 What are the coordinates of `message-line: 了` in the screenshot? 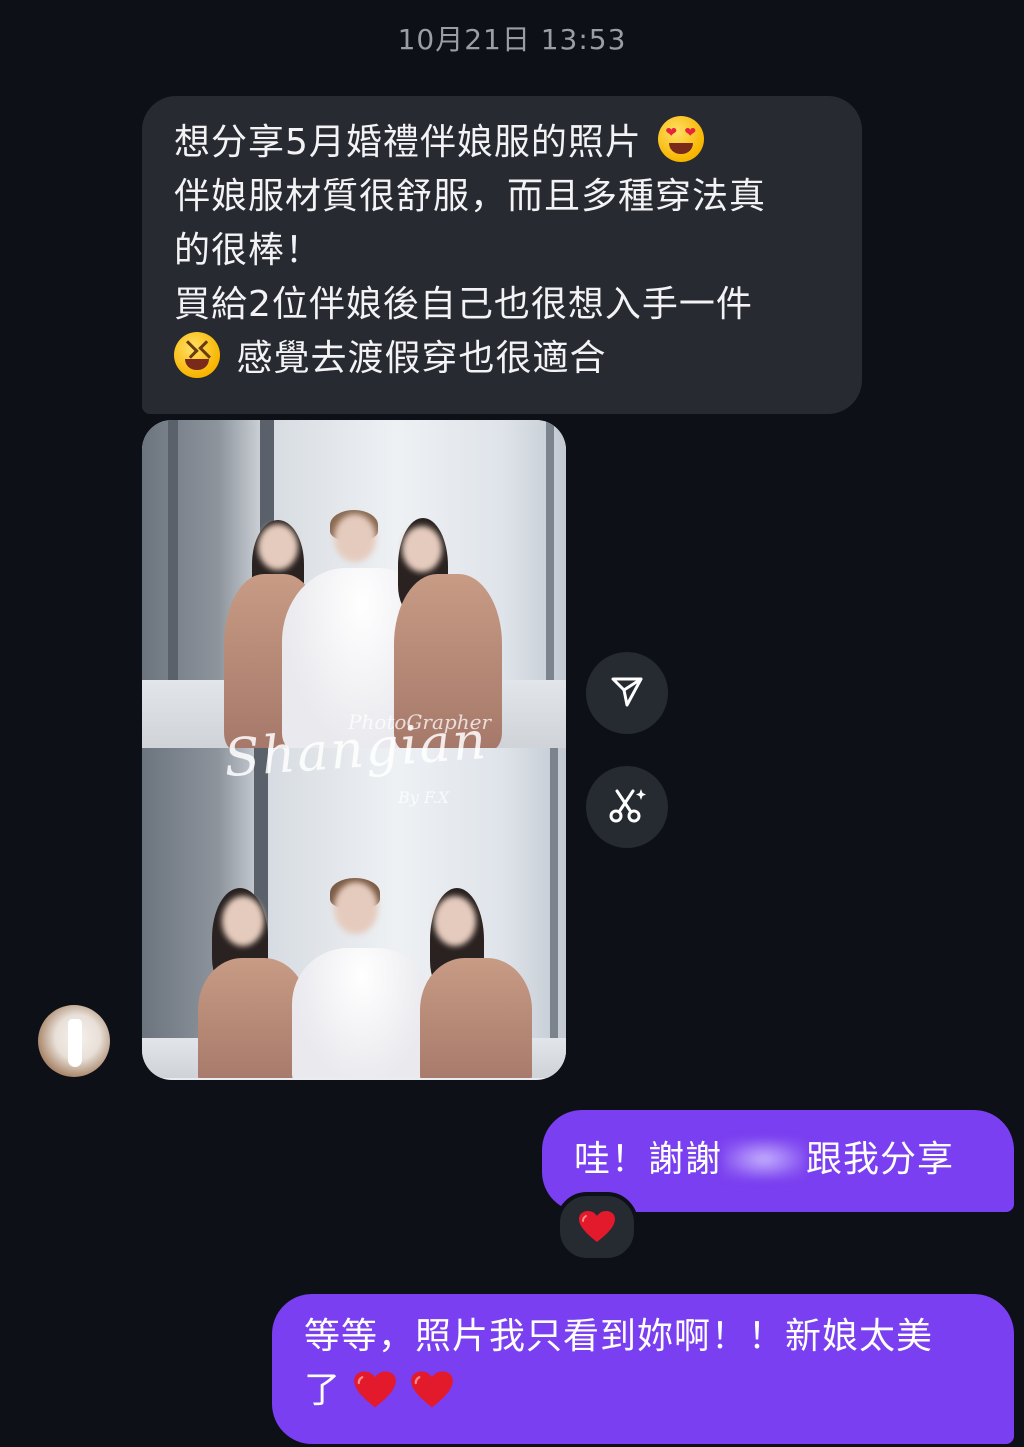 It's located at (649, 1391).